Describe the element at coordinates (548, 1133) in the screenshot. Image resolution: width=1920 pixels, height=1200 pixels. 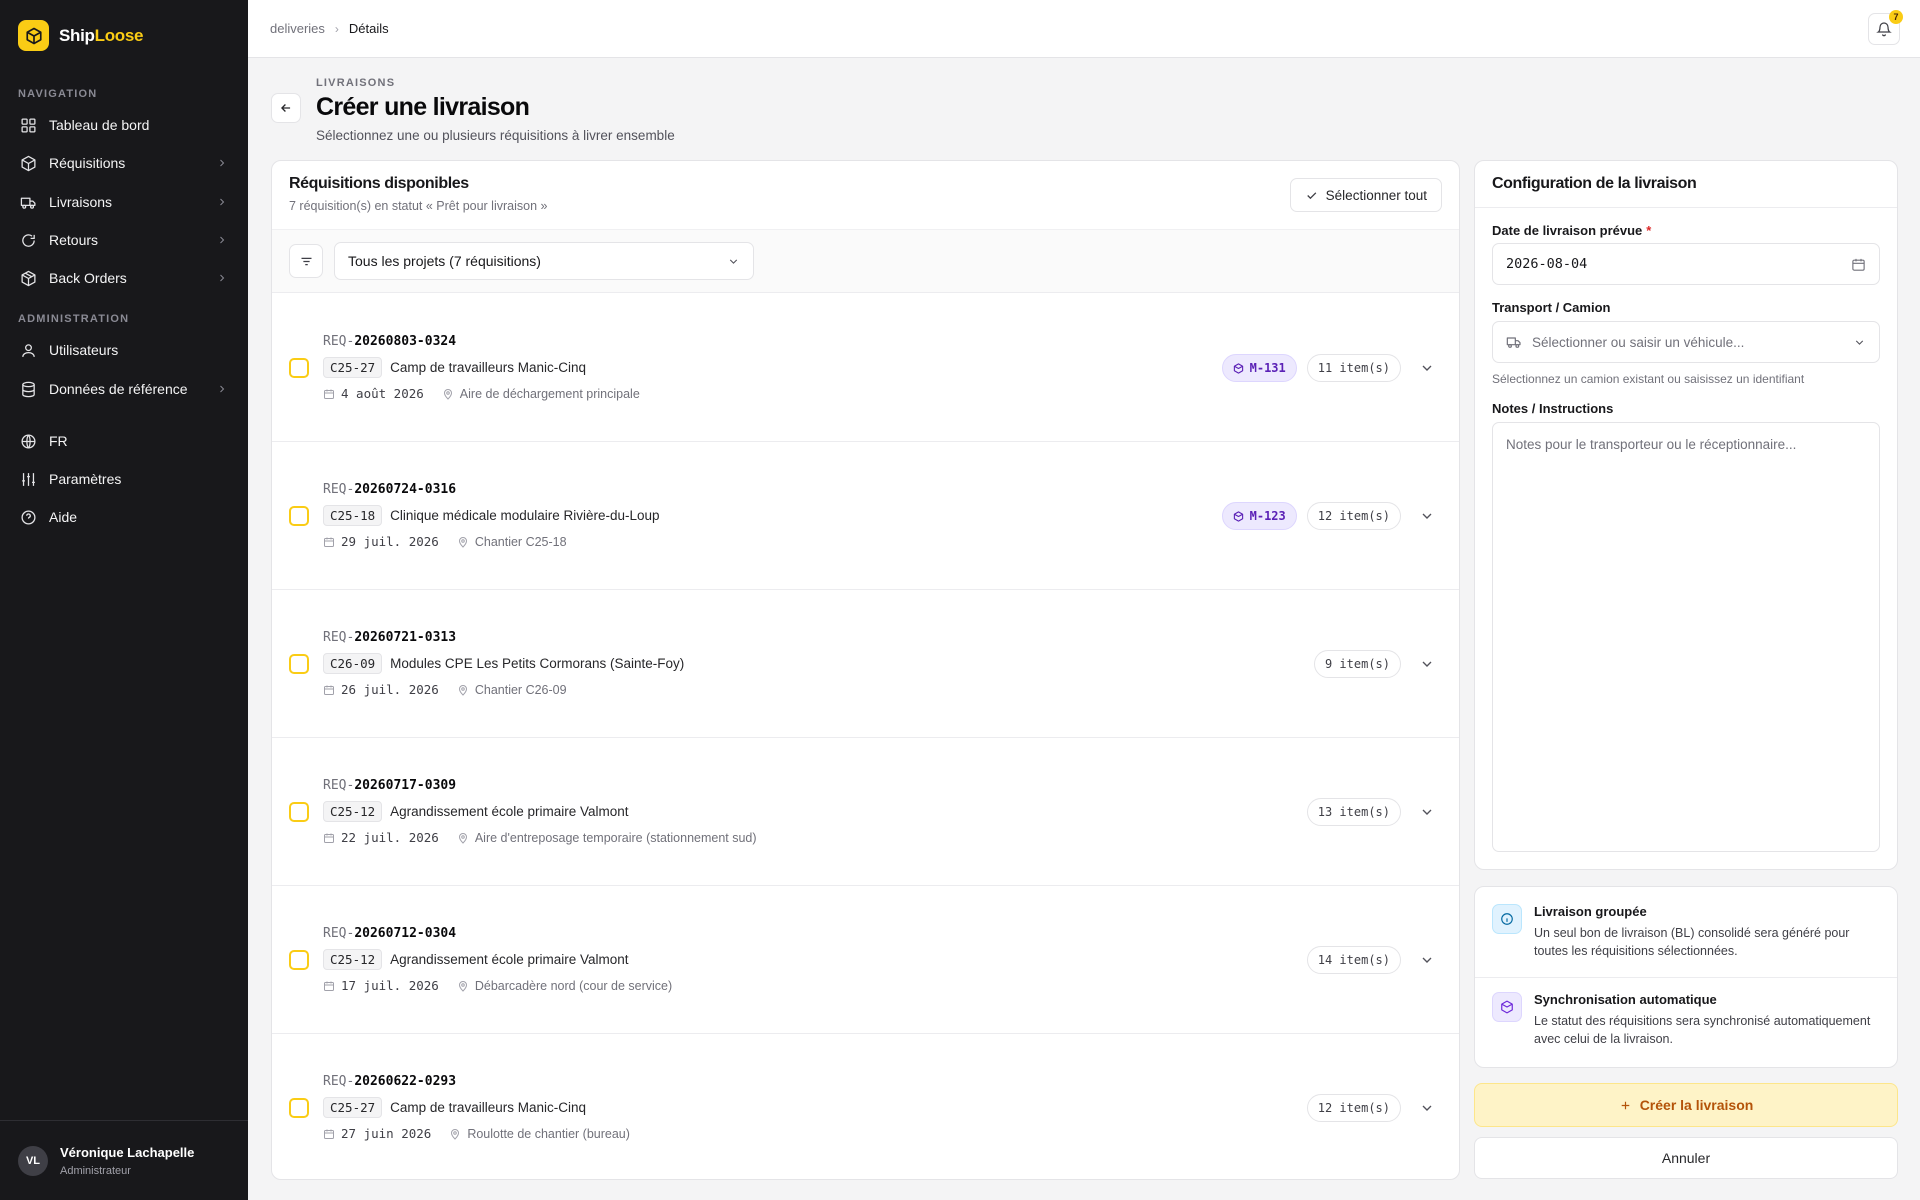
I see `location-text: Roulotte de chantier (bureau)` at that location.